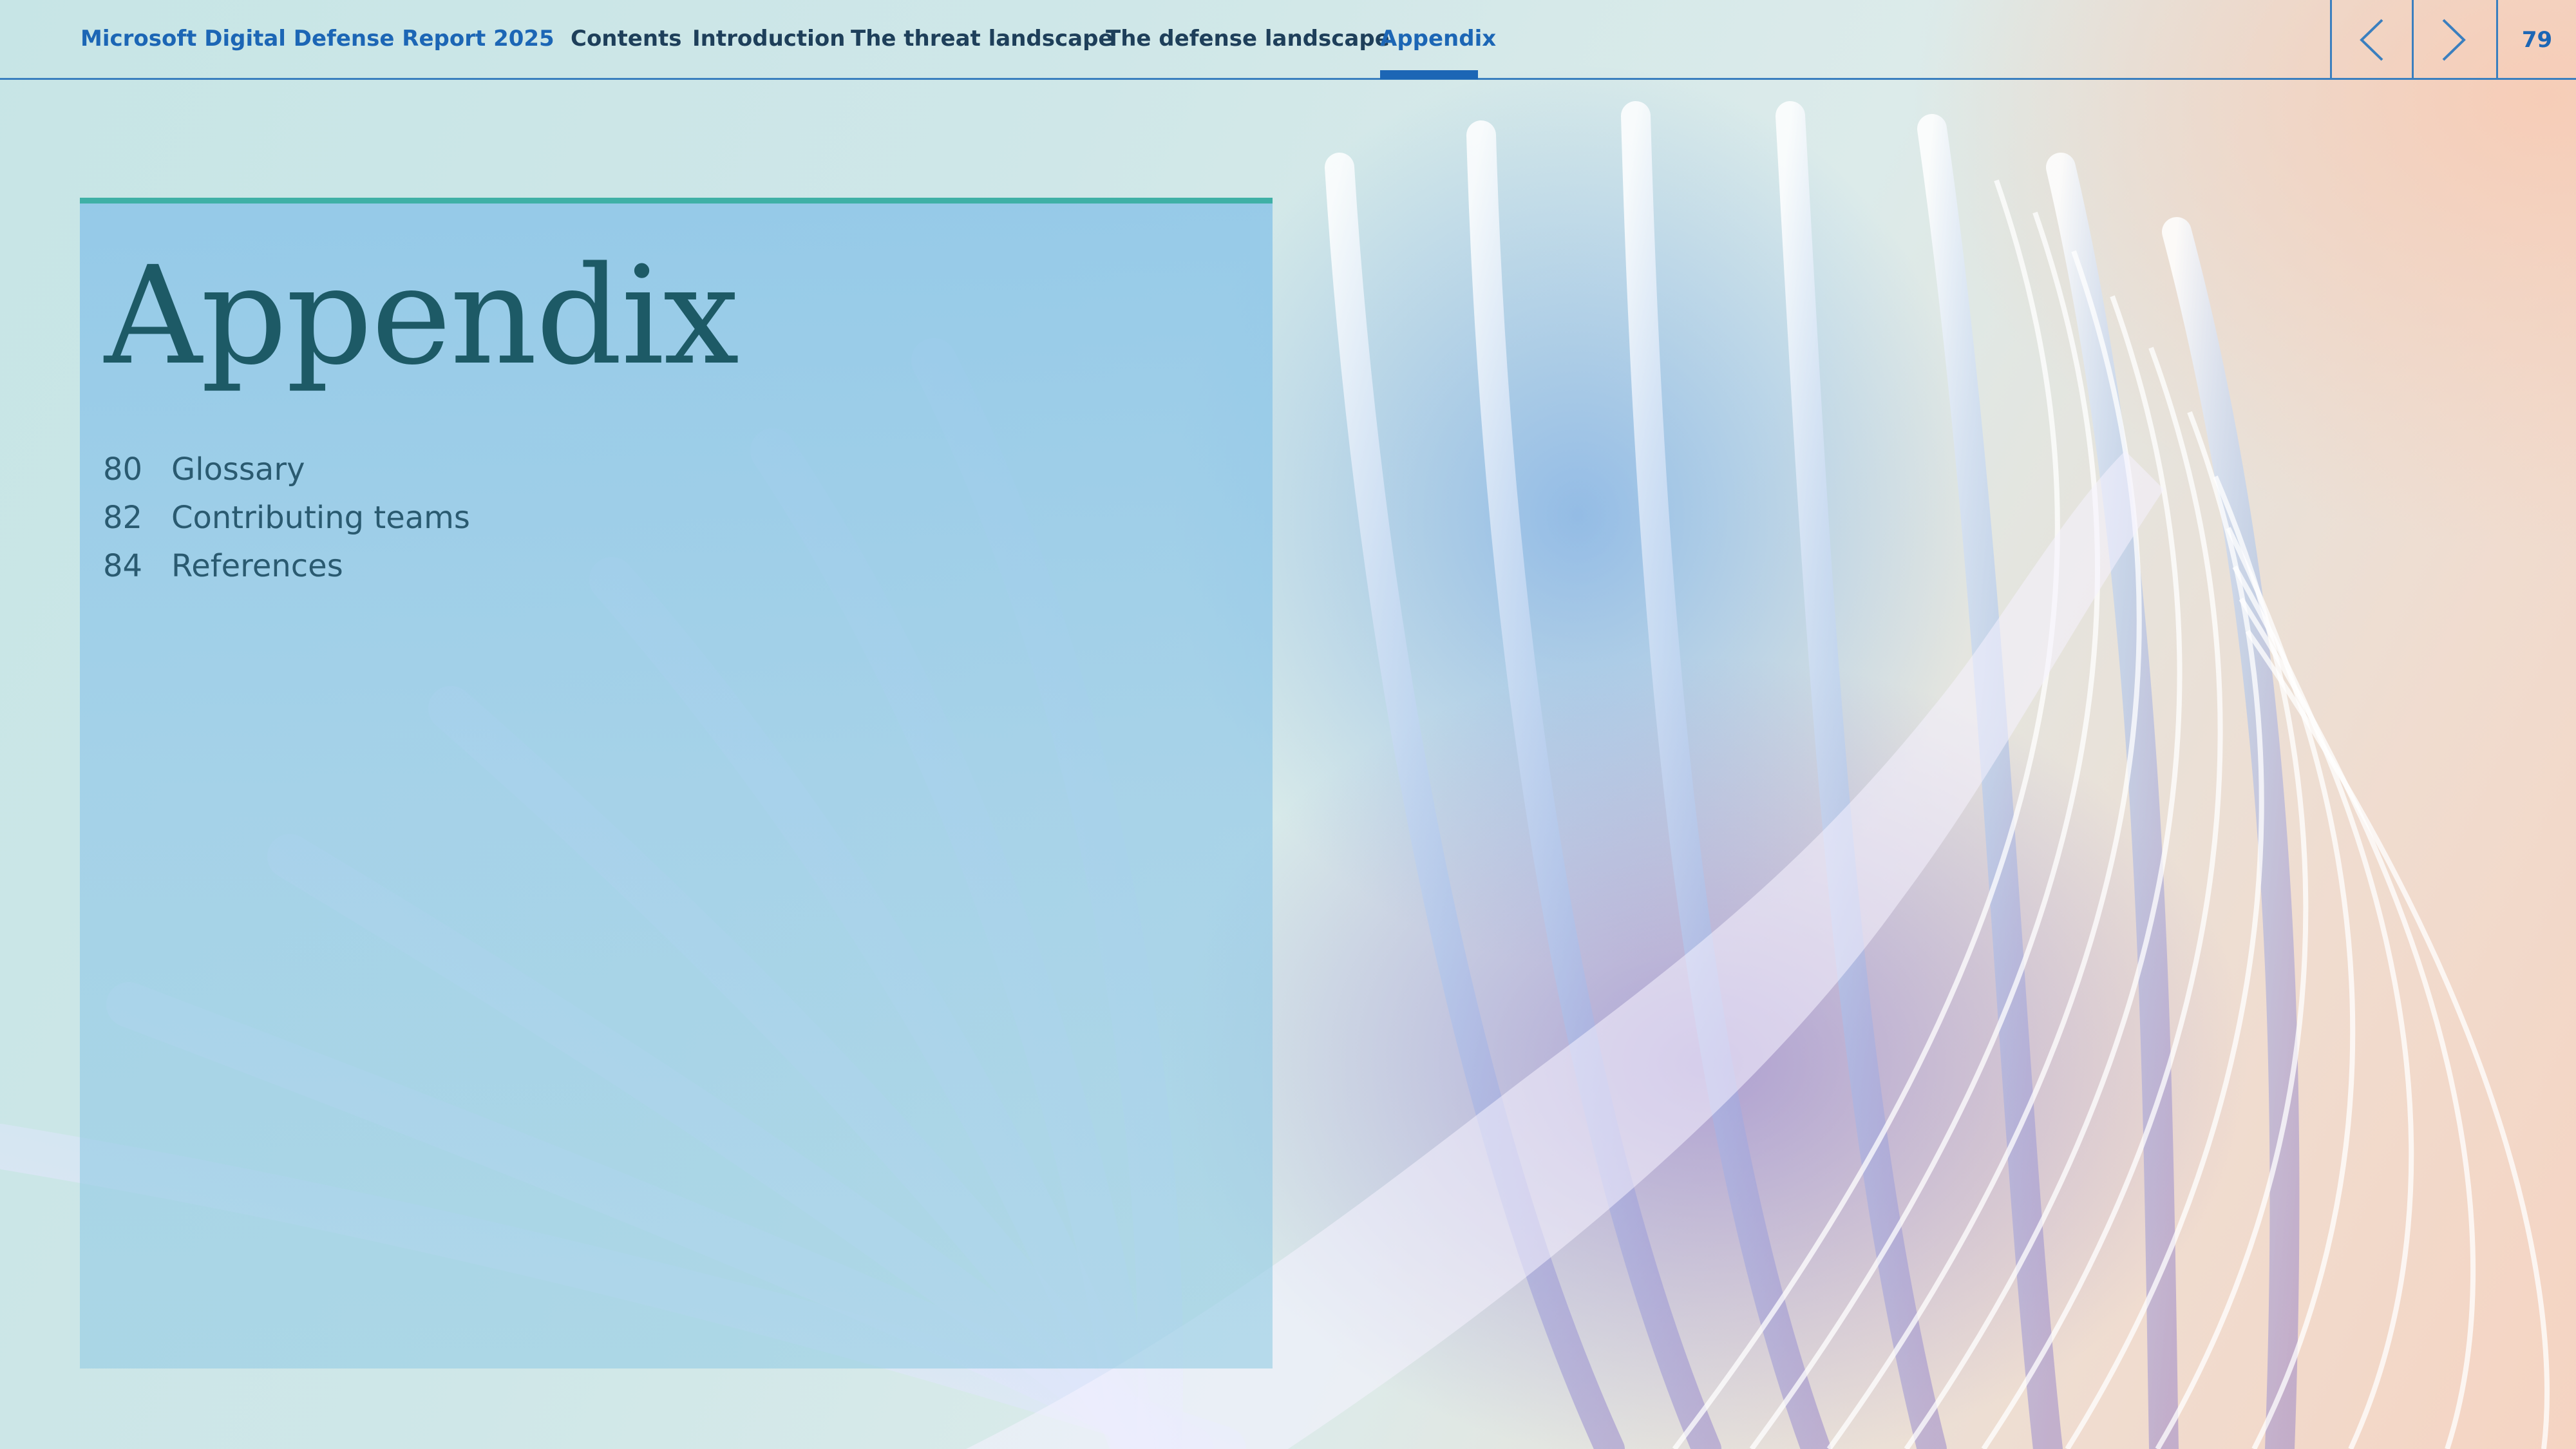  I want to click on report-title: Microsoft Digital Defense Report 2025, so click(317, 39).